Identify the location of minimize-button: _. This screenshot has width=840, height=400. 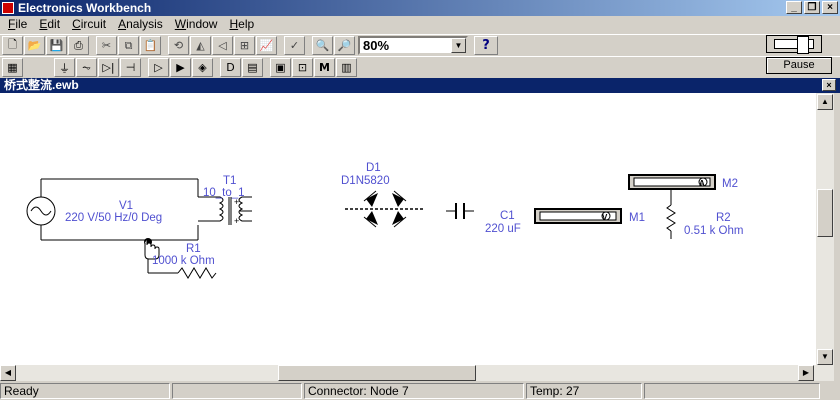
(794, 7).